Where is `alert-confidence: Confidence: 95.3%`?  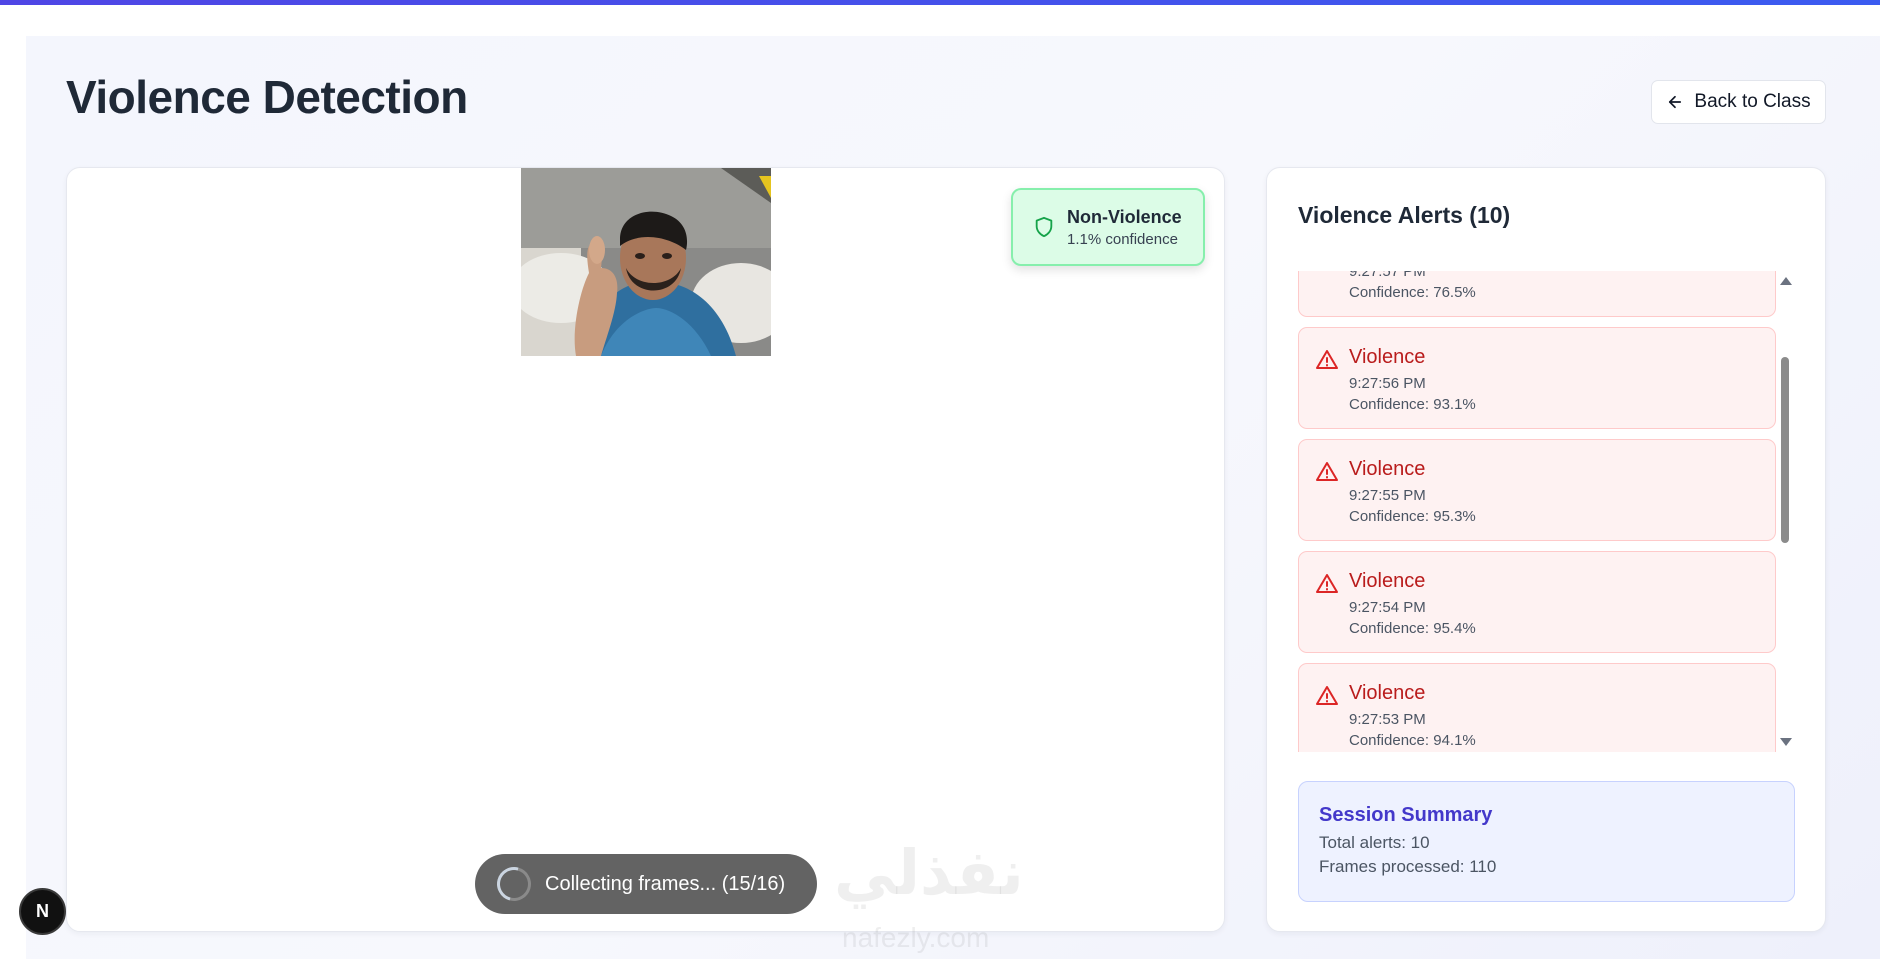 alert-confidence: Confidence: 95.3% is located at coordinates (1412, 516).